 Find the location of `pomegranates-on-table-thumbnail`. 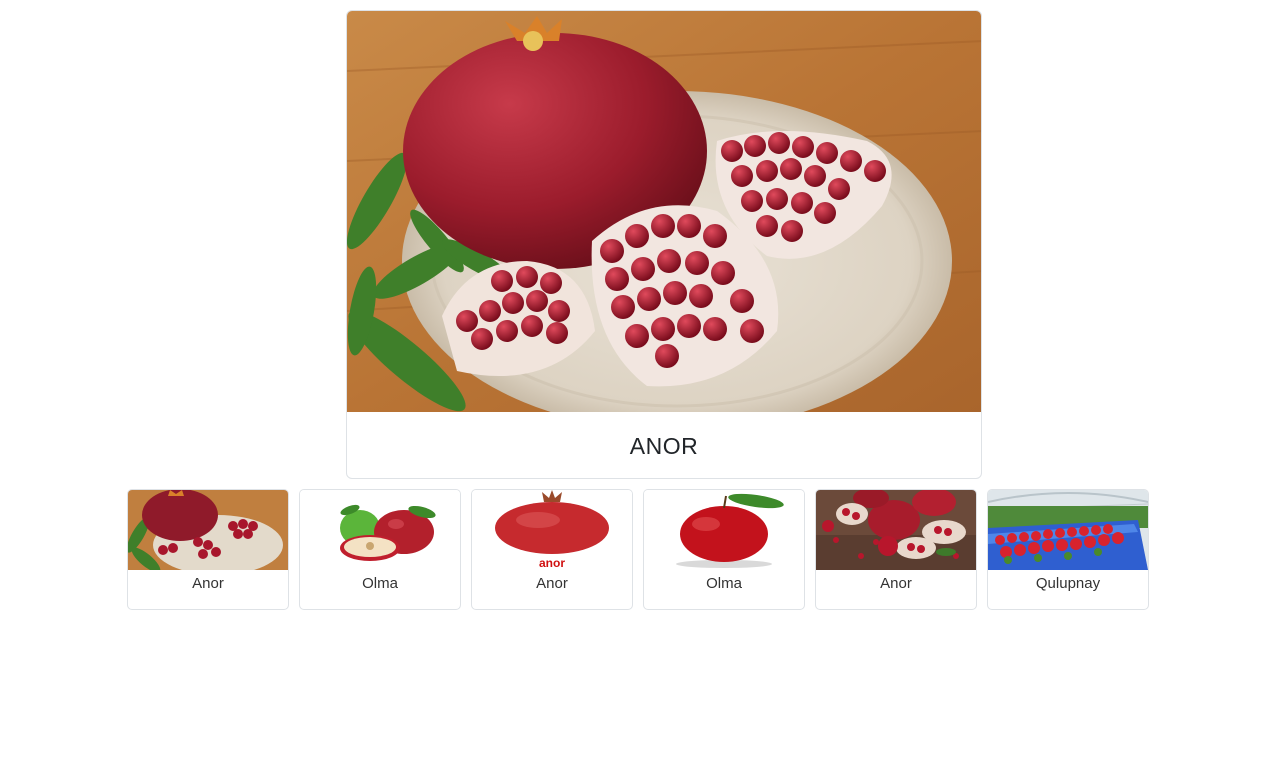

pomegranates-on-table-thumbnail is located at coordinates (896, 530).